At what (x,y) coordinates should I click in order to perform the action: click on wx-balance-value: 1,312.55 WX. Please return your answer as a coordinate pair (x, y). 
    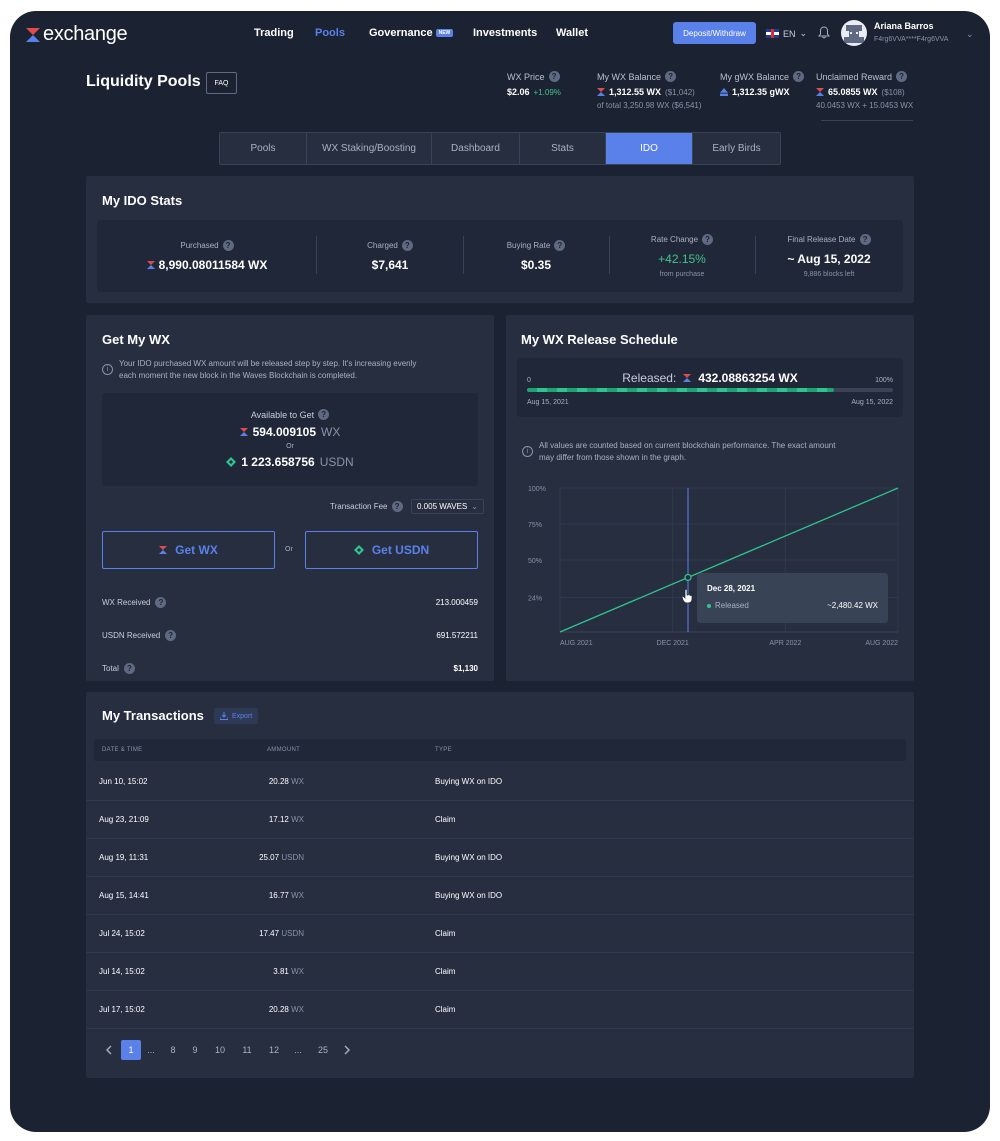
    Looking at the image, I should click on (635, 92).